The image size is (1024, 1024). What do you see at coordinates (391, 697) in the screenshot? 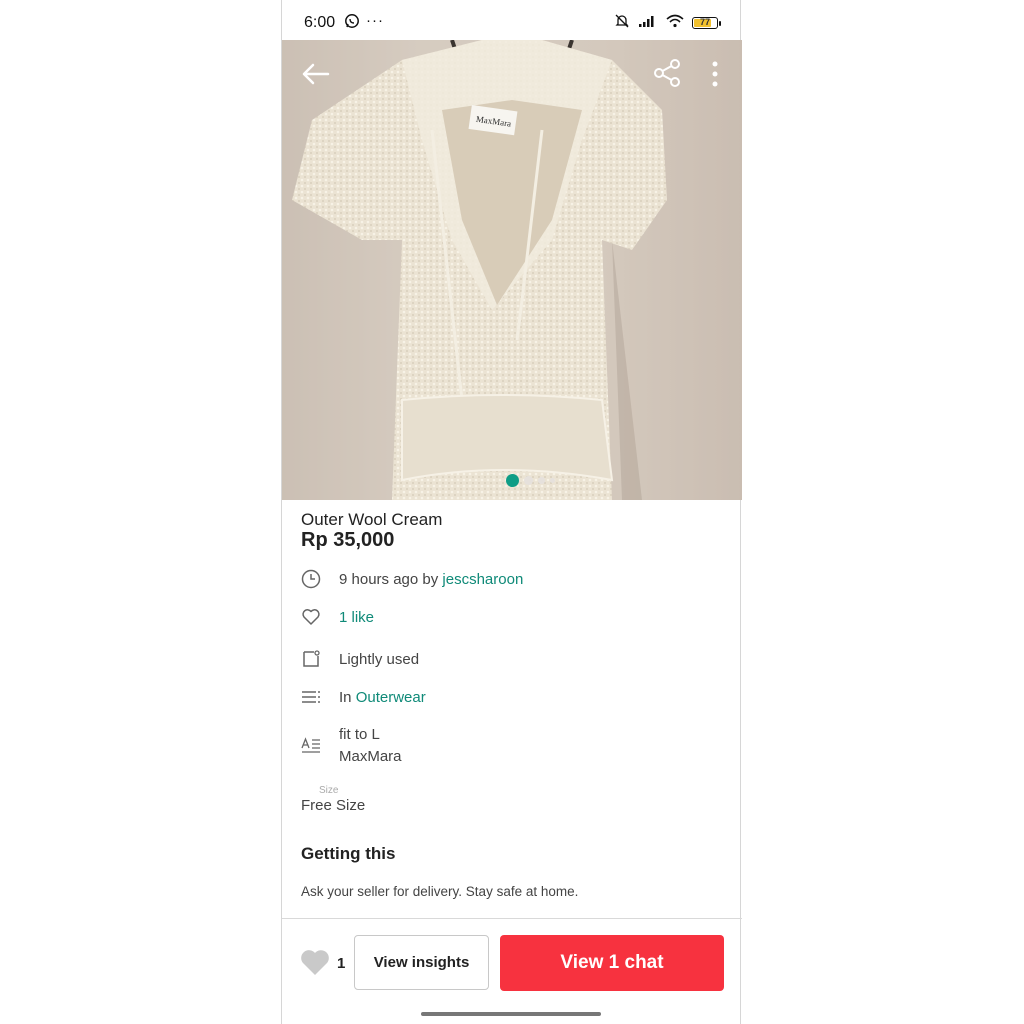
I see `category-link: Outerwear` at bounding box center [391, 697].